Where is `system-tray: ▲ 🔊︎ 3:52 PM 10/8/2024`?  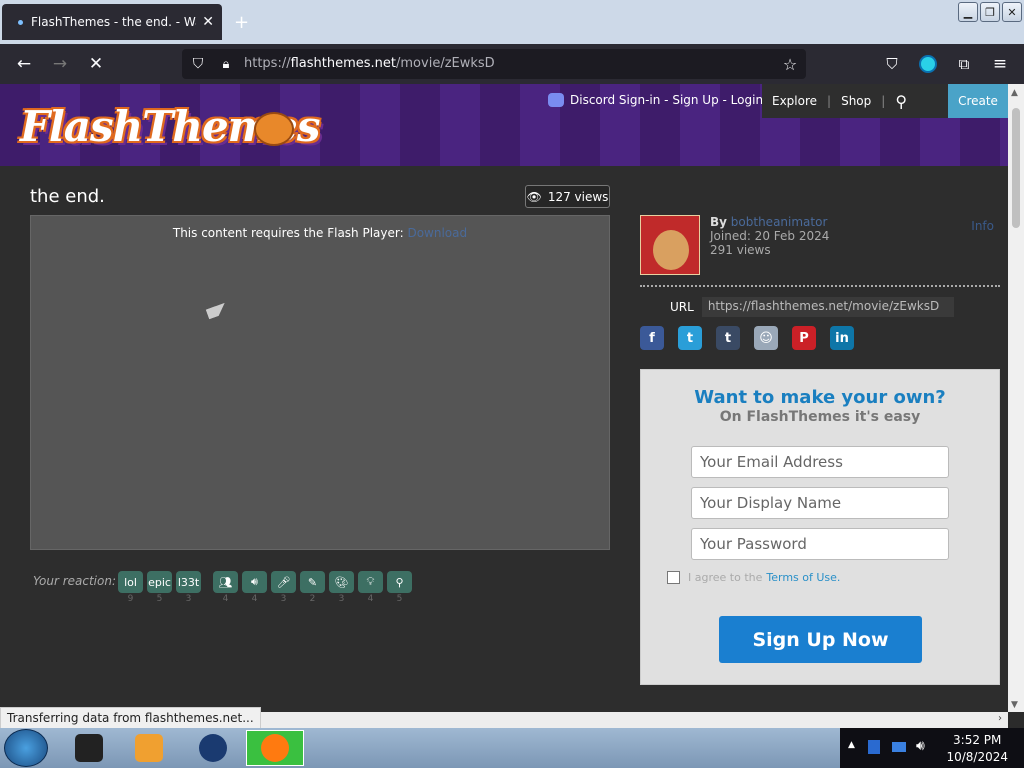 system-tray: ▲ 🔊︎ 3:52 PM 10/8/2024 is located at coordinates (932, 748).